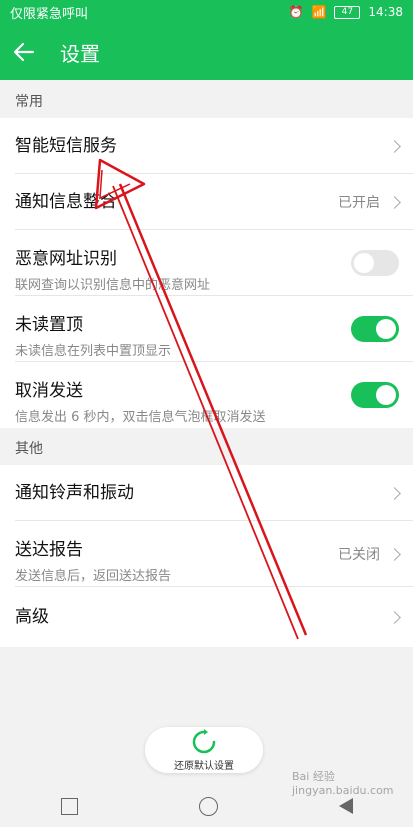 The image size is (413, 827). I want to click on refresh-icon, so click(204, 740).